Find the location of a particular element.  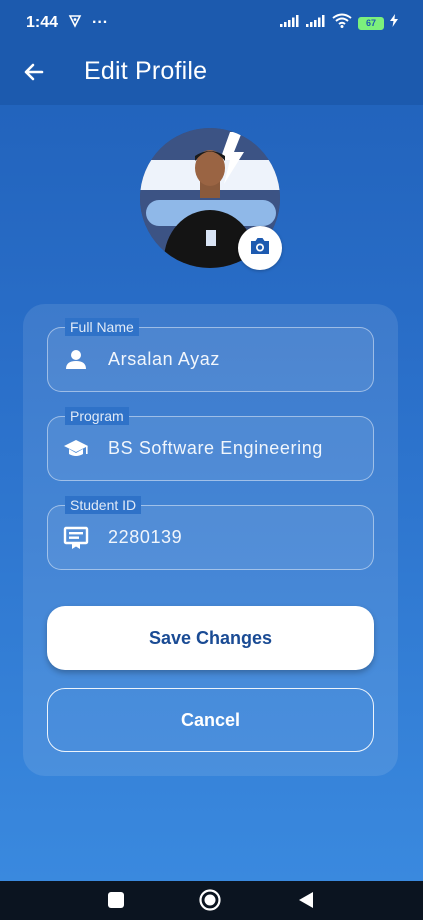

change-photo-button is located at coordinates (260, 248).